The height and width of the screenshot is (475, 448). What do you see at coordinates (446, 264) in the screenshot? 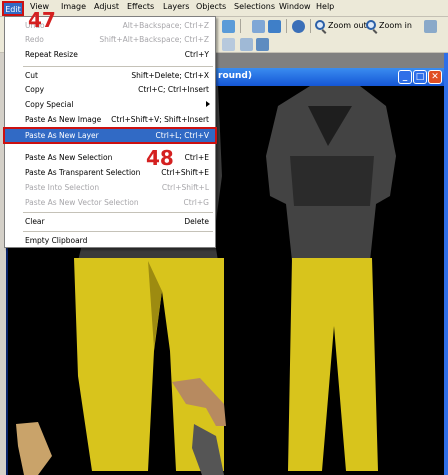
I see `right-panel-edge` at bounding box center [446, 264].